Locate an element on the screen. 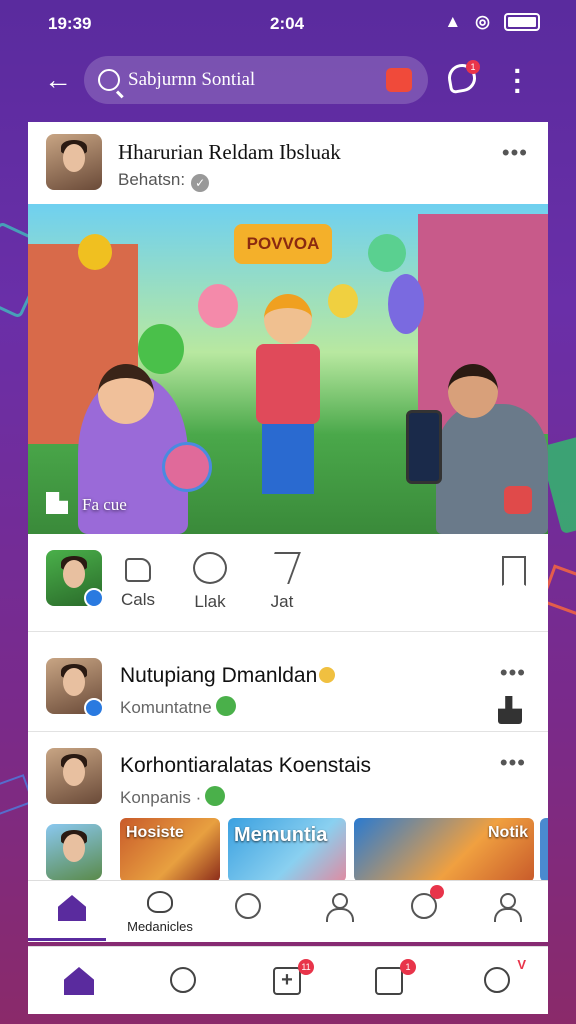  tab-search is located at coordinates (248, 911).